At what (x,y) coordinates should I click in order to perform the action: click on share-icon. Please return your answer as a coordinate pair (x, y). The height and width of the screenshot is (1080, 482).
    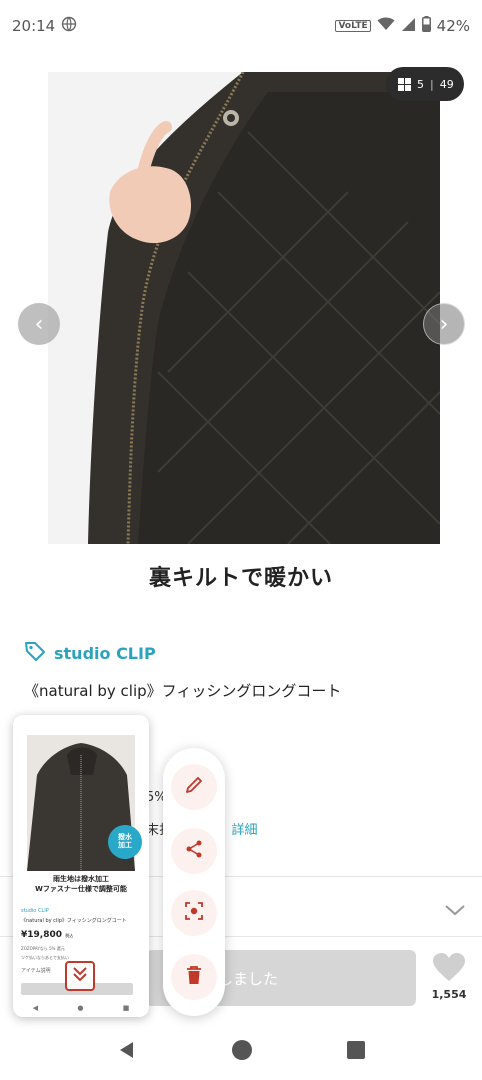
    Looking at the image, I should click on (194, 851).